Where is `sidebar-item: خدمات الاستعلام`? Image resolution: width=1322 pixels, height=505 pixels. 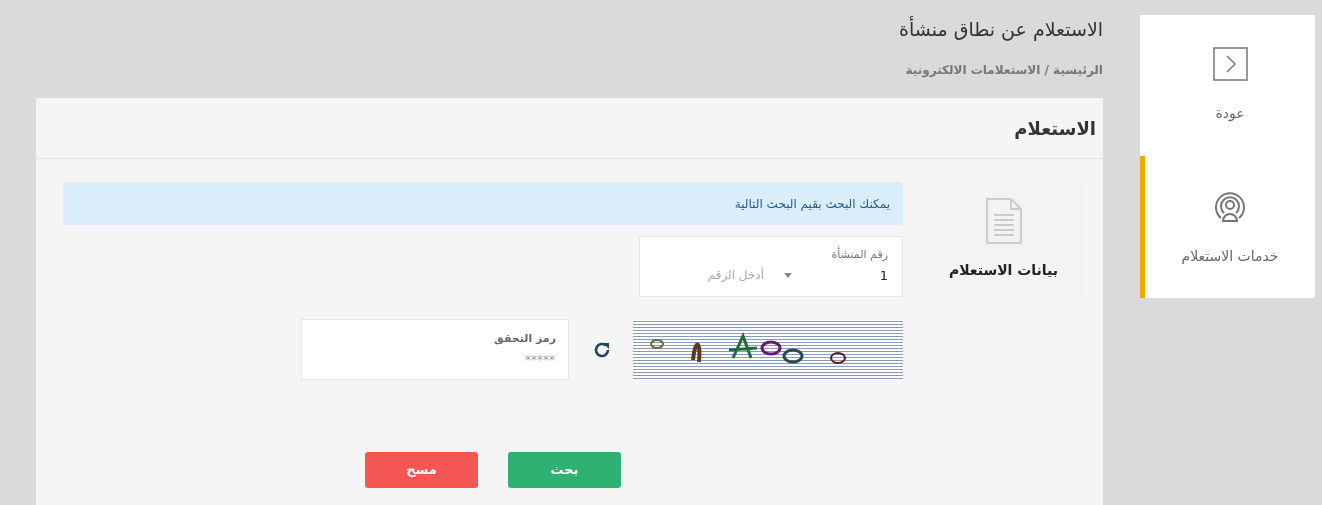 sidebar-item: خدمات الاستعلام is located at coordinates (1227, 227).